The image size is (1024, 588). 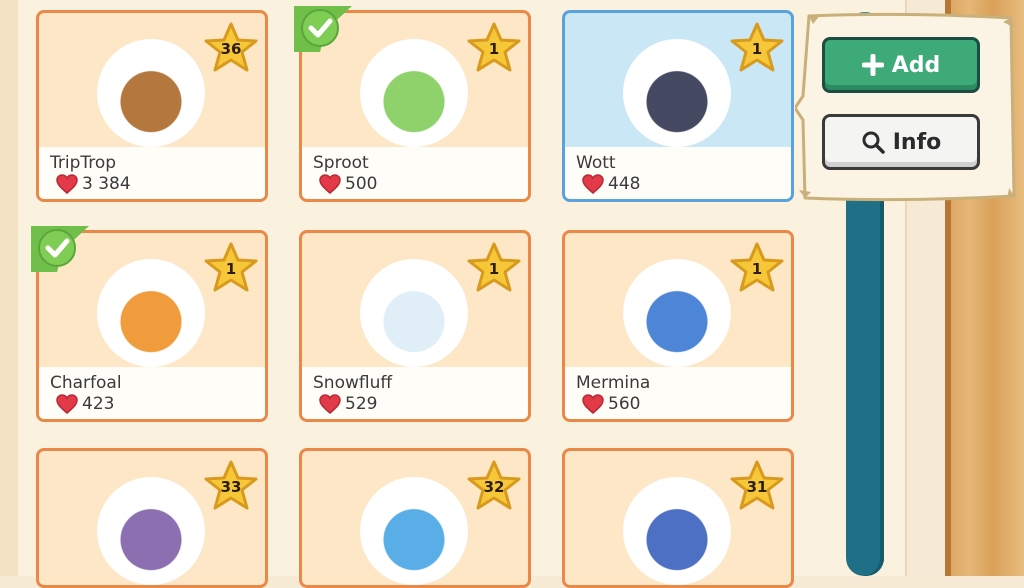 I want to click on creature-votes: 529, so click(x=348, y=404).